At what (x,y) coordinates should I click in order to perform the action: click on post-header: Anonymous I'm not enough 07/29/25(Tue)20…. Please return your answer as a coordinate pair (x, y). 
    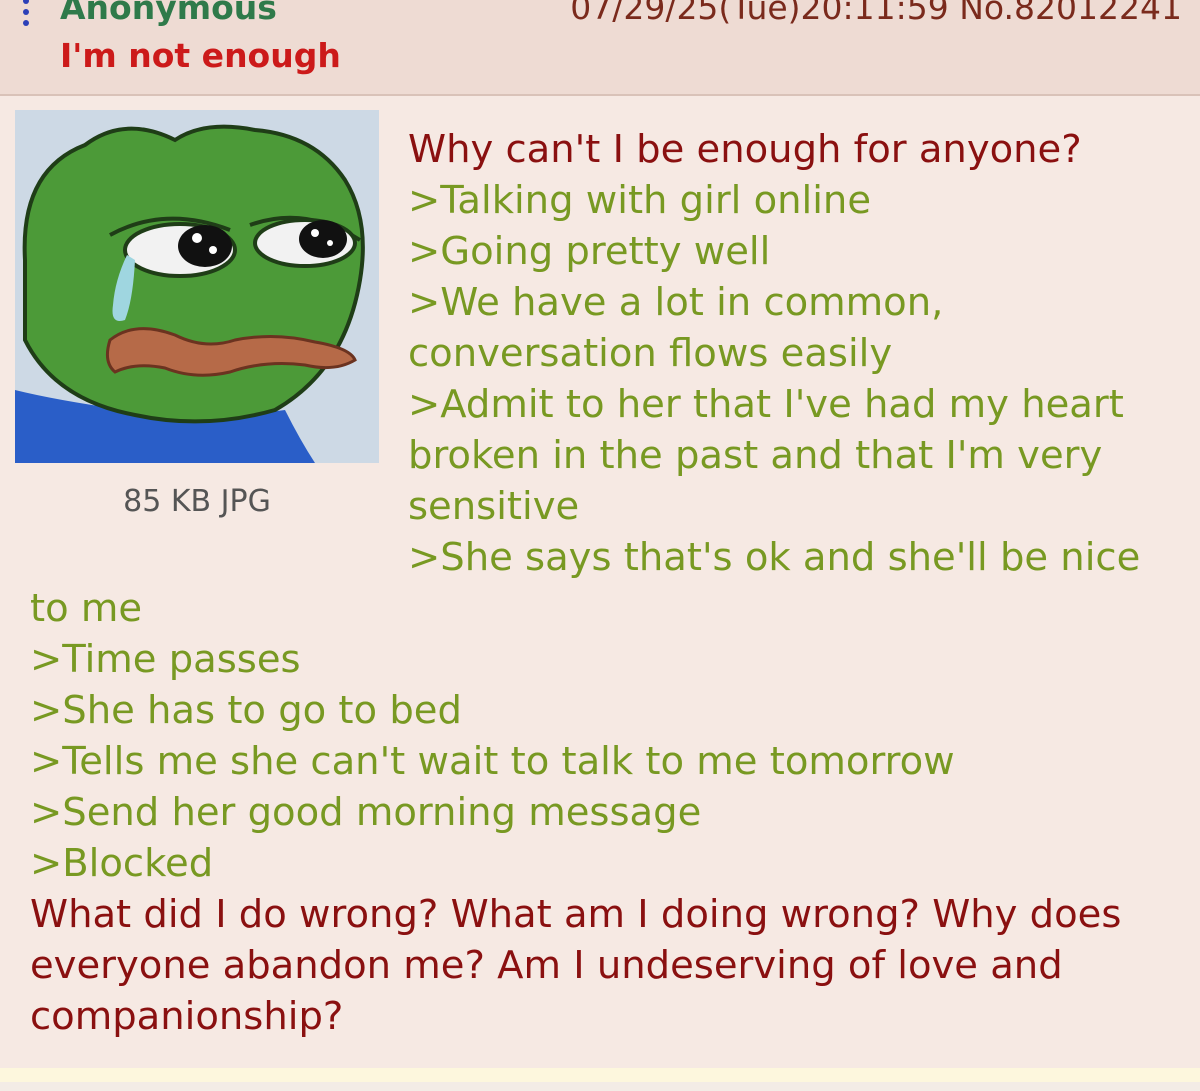
    Looking at the image, I should click on (600, 48).